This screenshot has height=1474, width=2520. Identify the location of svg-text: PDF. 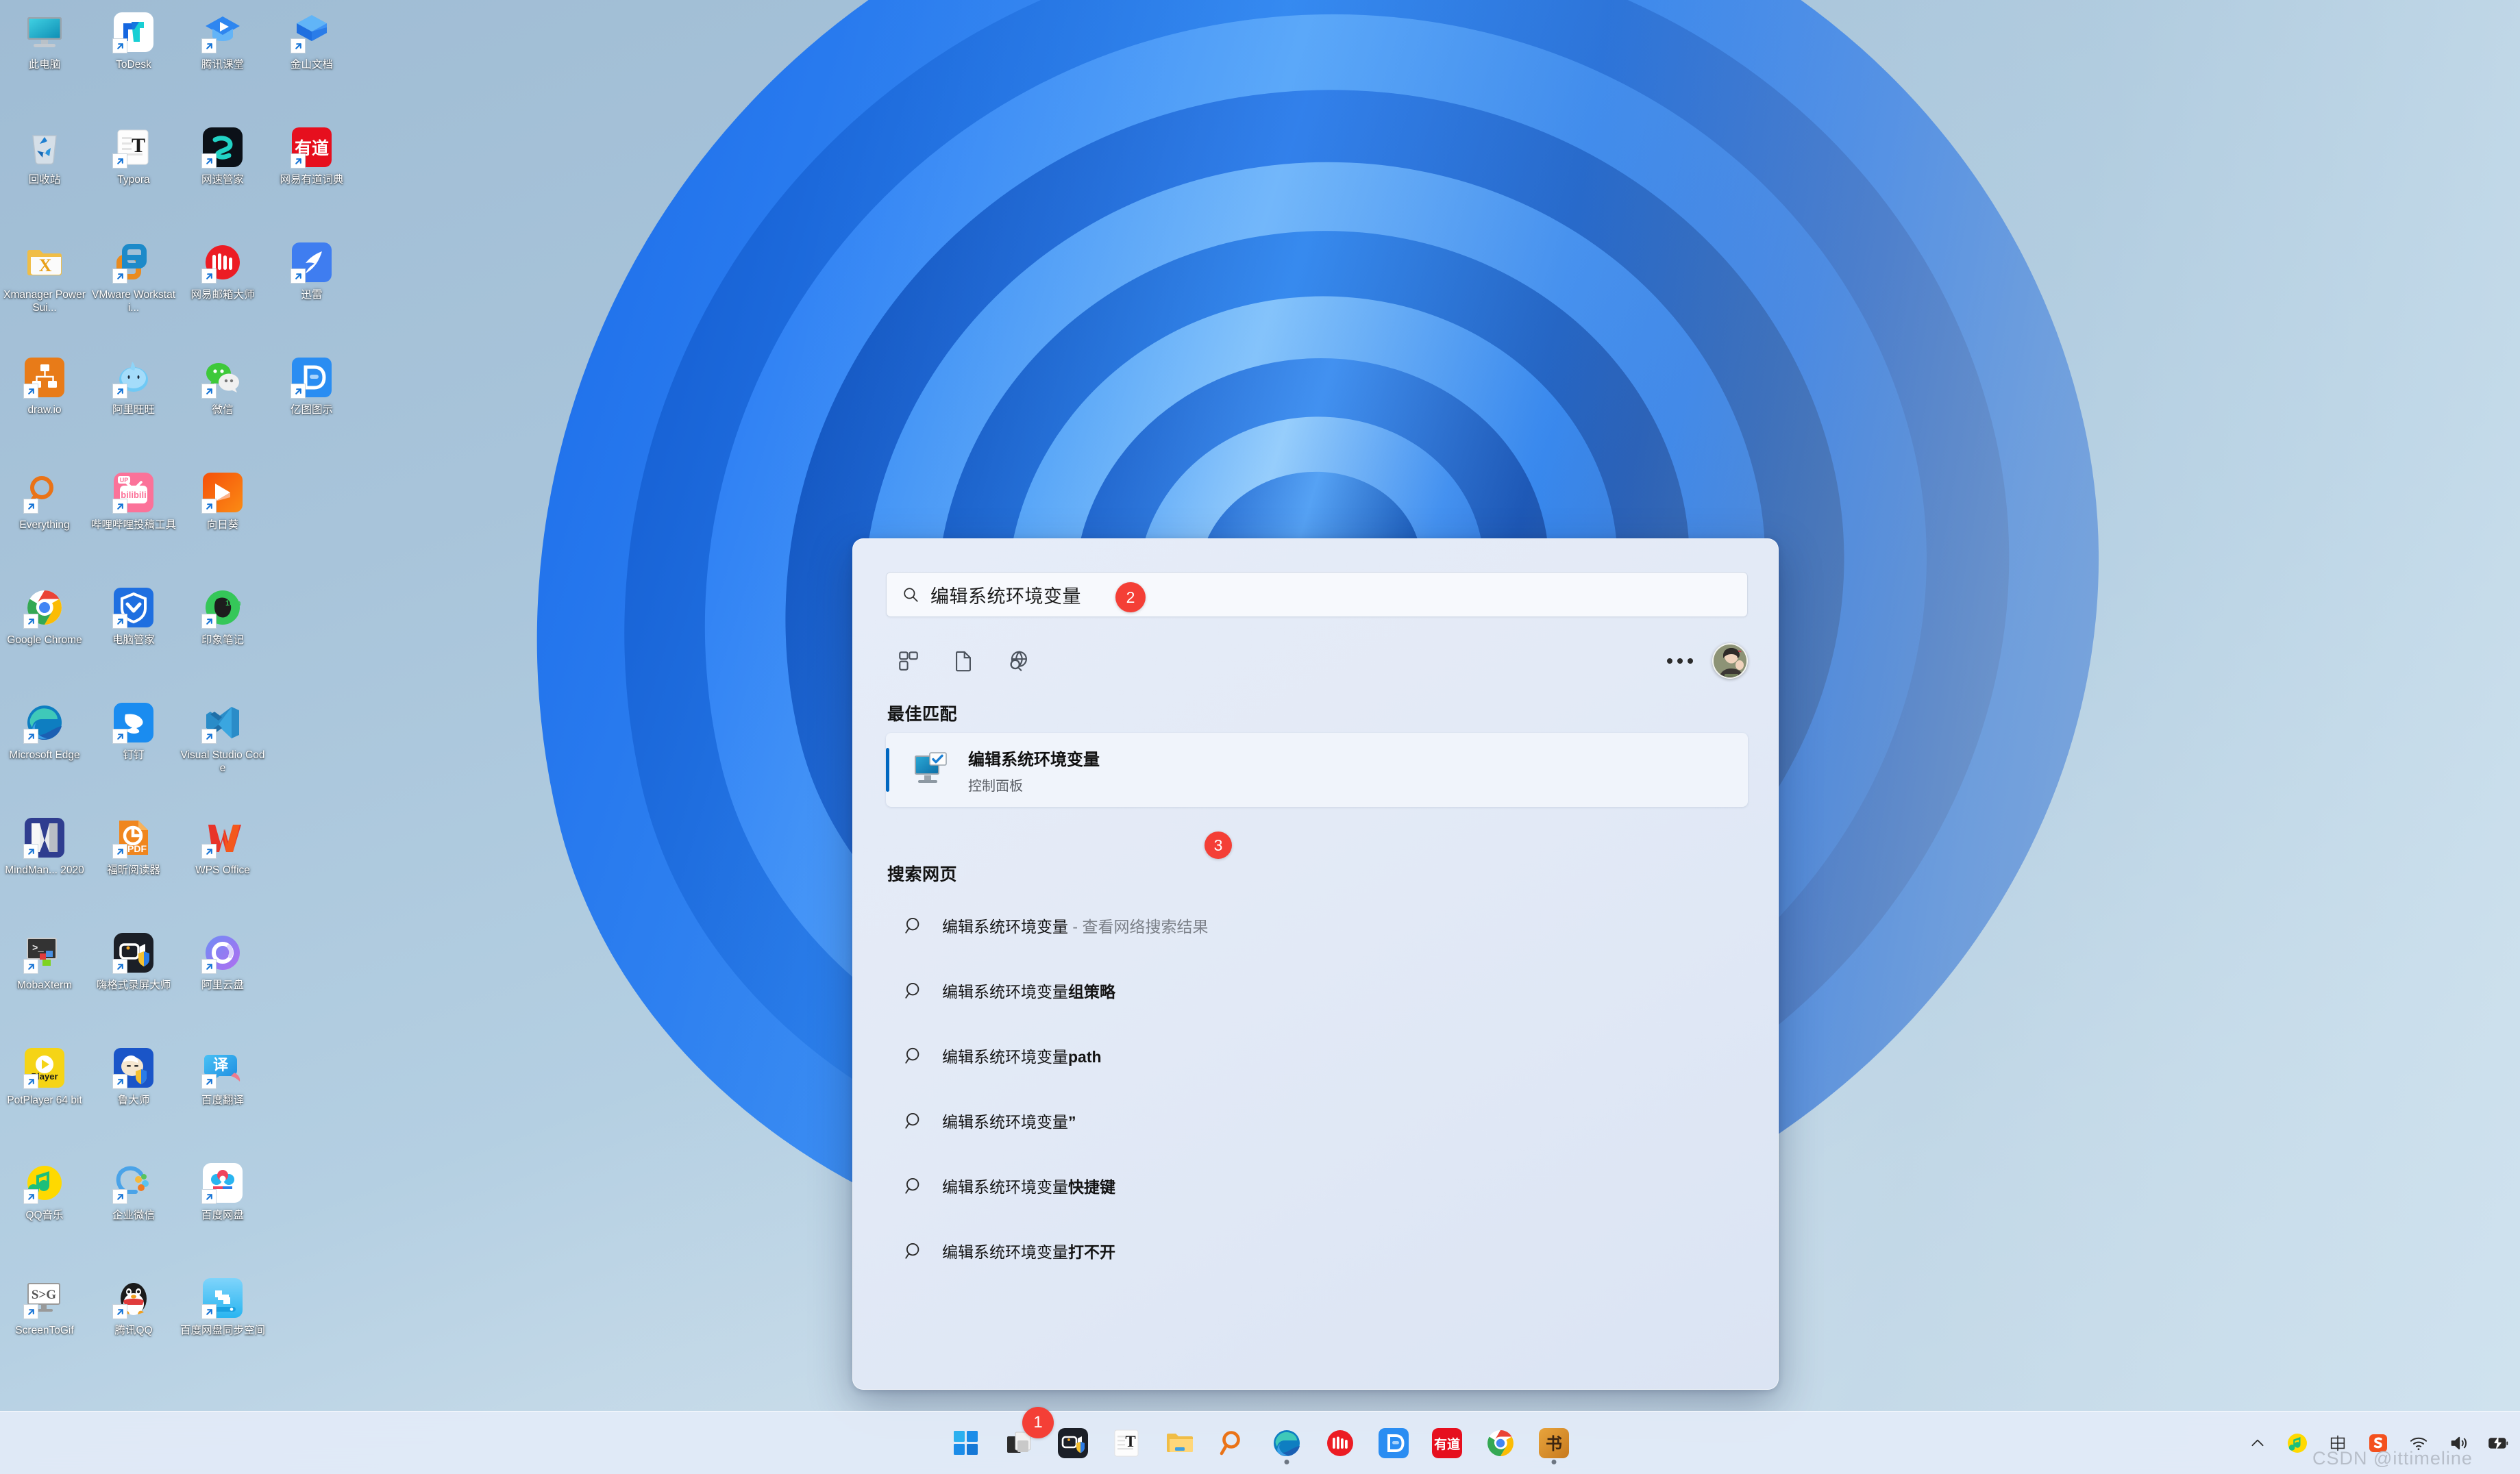
(137, 848).